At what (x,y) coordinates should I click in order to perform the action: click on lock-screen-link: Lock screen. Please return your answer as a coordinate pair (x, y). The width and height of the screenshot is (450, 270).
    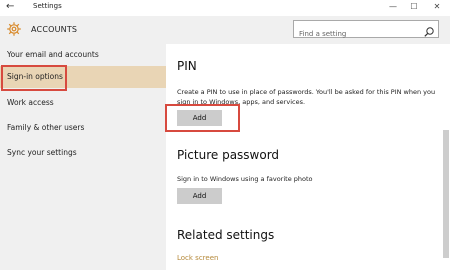
    Looking at the image, I should click on (197, 258).